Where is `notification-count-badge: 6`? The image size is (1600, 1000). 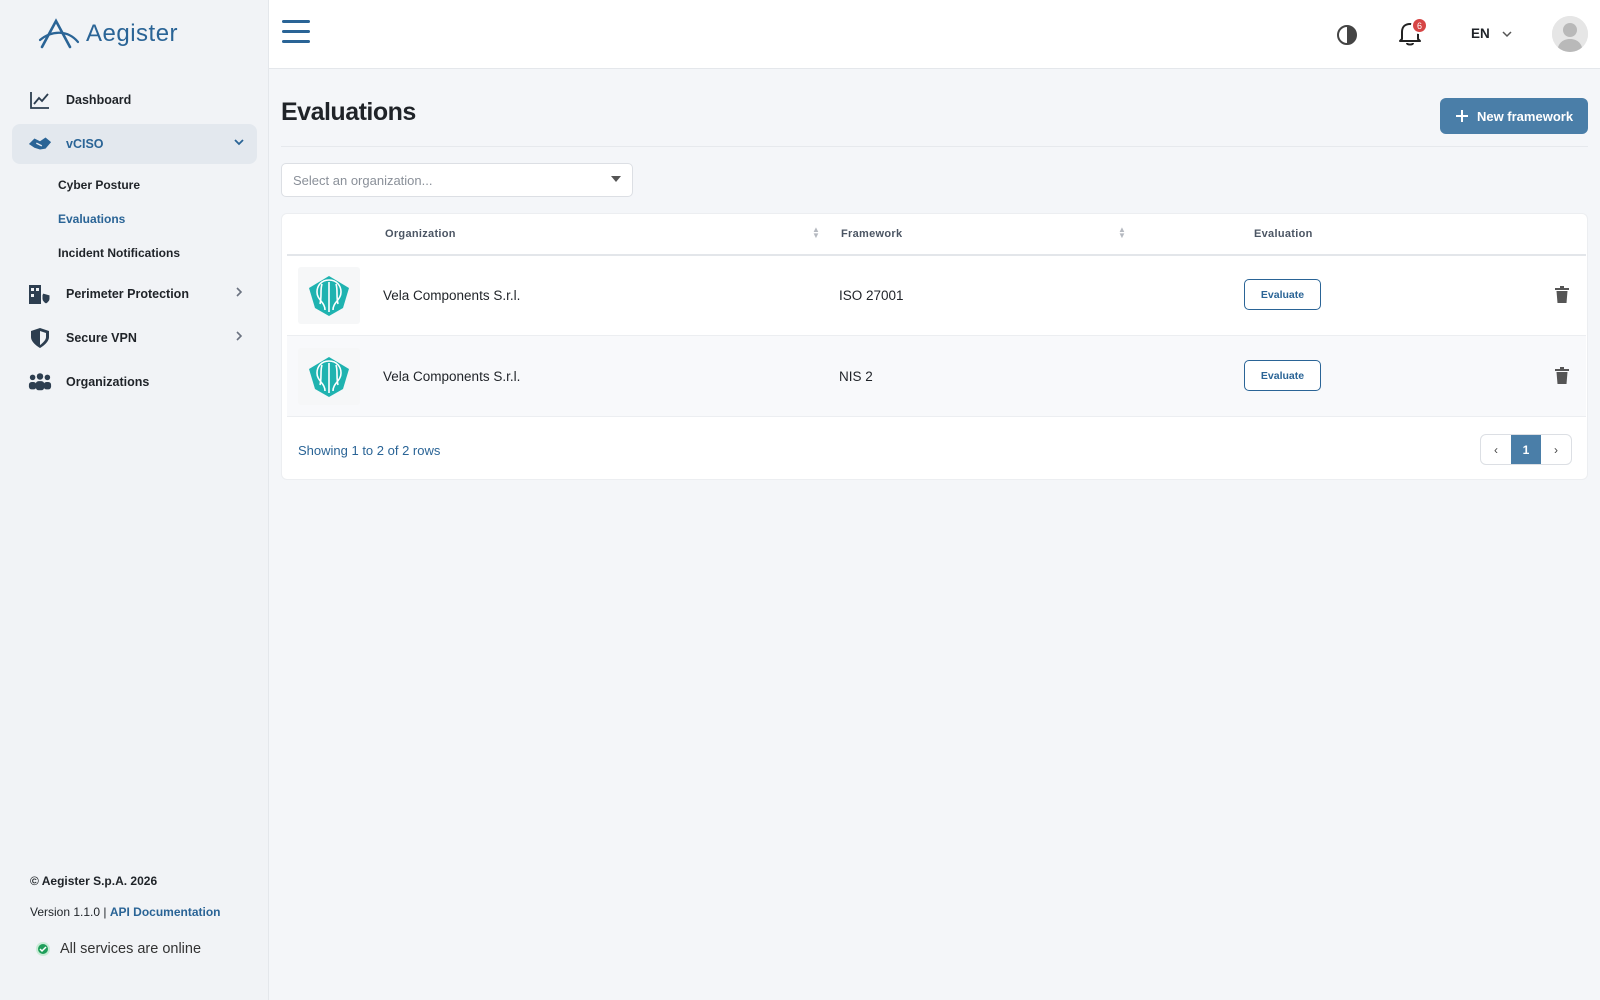
notification-count-badge: 6 is located at coordinates (1419, 25).